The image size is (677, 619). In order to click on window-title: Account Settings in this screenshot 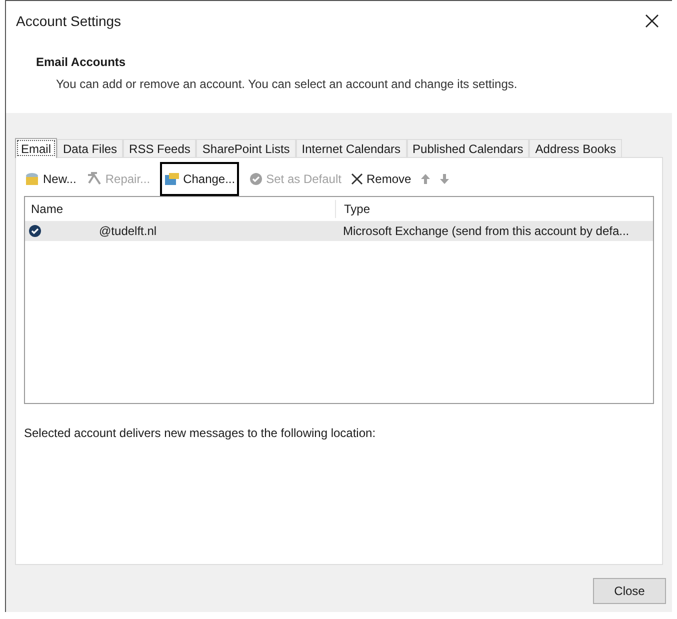, I will do `click(69, 21)`.